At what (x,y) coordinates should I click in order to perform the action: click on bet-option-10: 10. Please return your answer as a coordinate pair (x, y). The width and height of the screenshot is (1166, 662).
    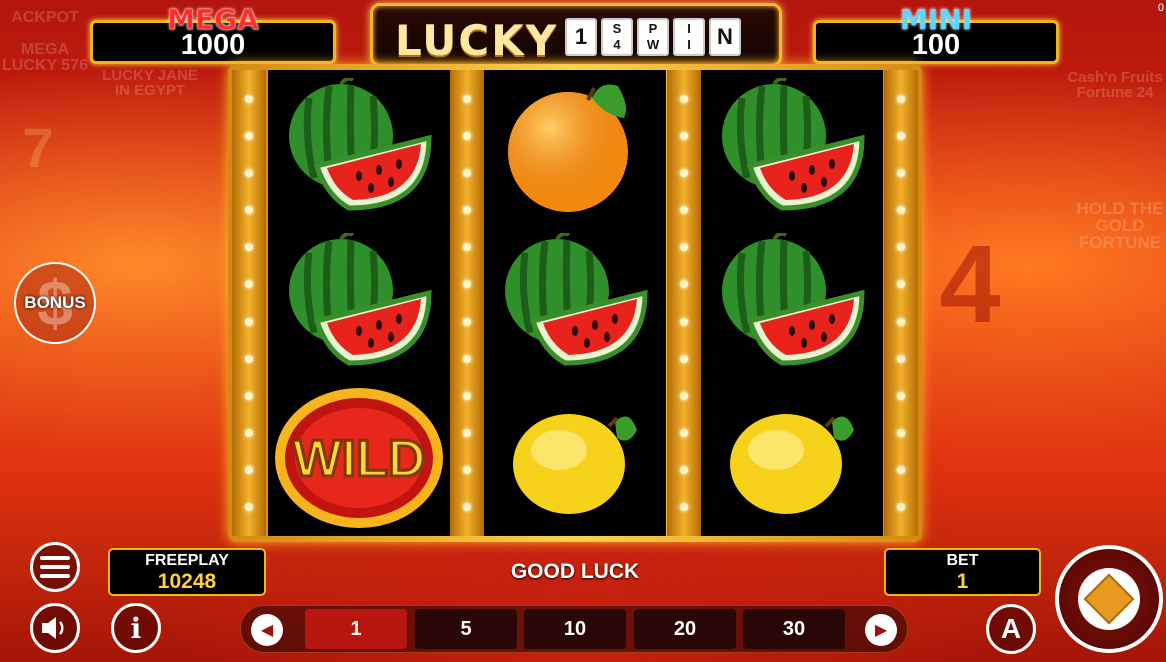
    Looking at the image, I should click on (575, 629).